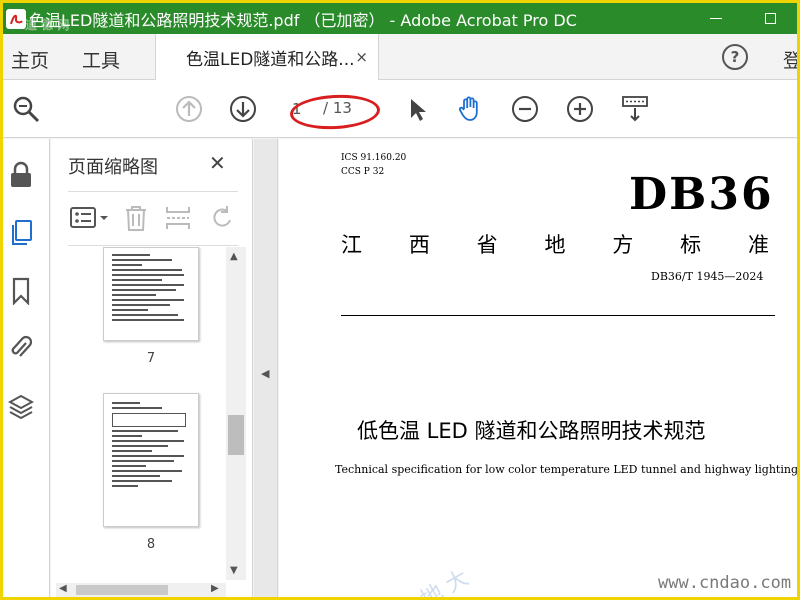 The width and height of the screenshot is (800, 600). What do you see at coordinates (265, 373) in the screenshot?
I see `collapse-left-icon: ◀` at bounding box center [265, 373].